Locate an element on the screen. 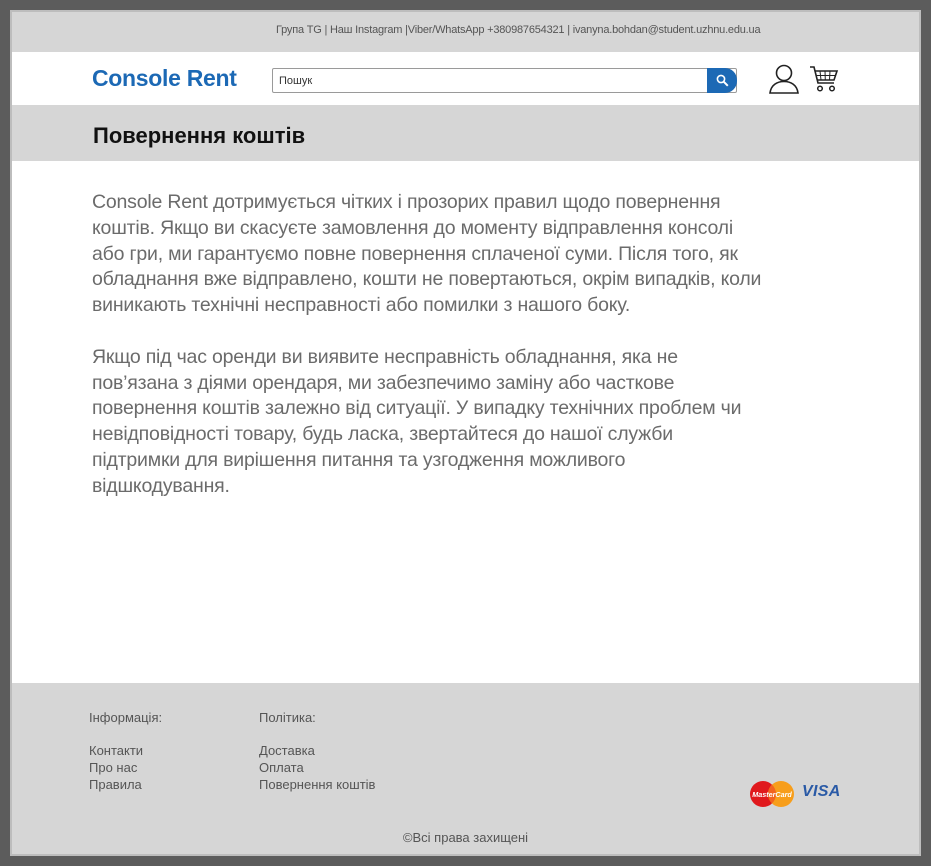  search-box is located at coordinates (504, 80).